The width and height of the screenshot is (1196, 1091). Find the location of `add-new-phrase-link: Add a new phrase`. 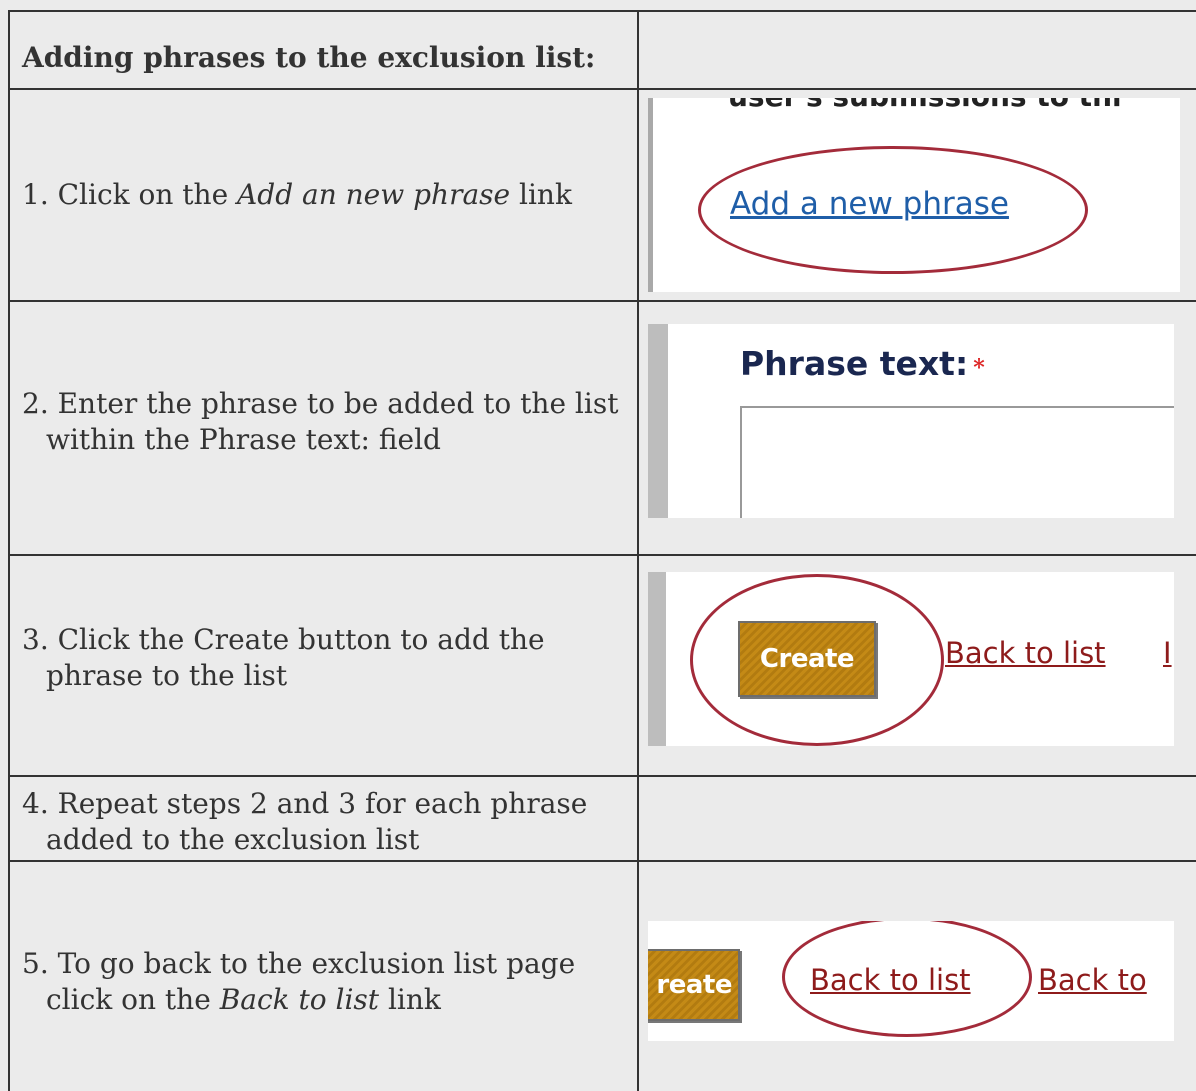

add-new-phrase-link: Add a new phrase is located at coordinates (869, 204).